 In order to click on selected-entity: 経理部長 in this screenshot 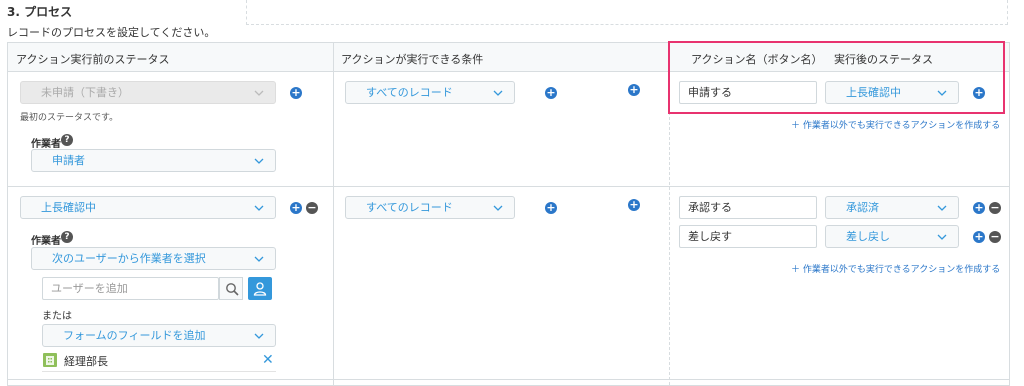, I will do `click(86, 361)`.